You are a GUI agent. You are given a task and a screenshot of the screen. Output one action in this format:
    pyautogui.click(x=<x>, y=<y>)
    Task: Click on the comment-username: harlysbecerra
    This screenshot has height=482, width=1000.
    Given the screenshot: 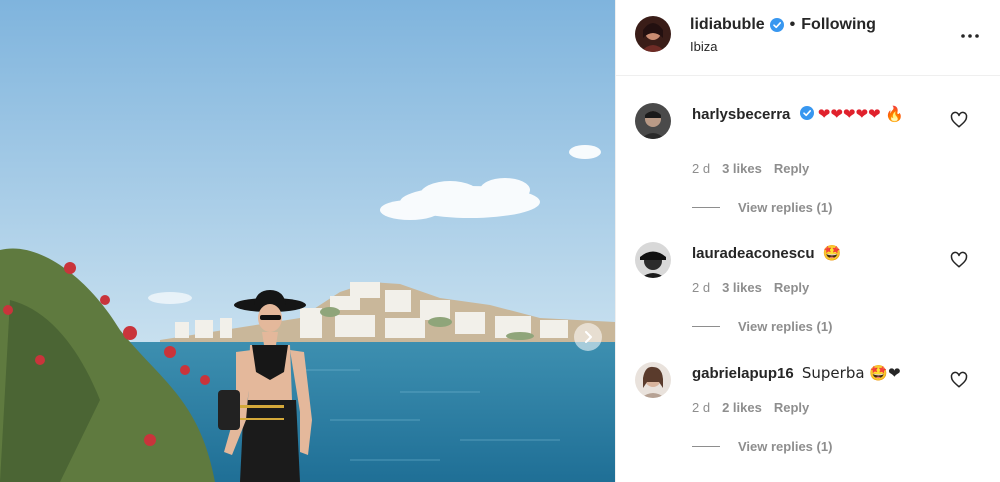 What is the action you would take?
    pyautogui.click(x=741, y=114)
    